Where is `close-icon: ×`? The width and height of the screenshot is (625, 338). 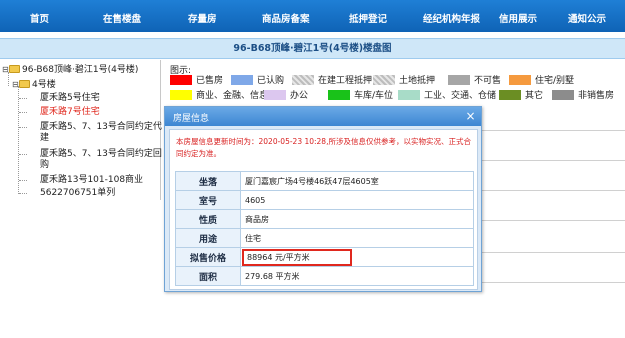
close-icon: × is located at coordinates (470, 116).